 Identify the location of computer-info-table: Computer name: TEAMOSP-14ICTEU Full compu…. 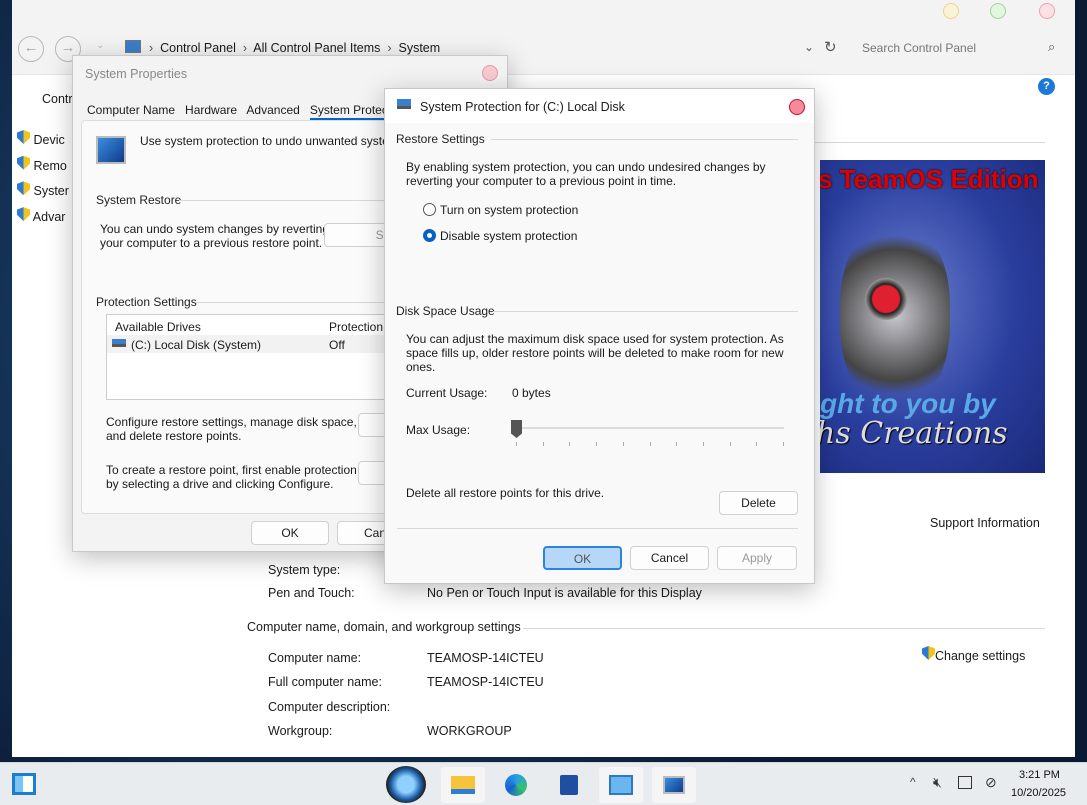
(406, 694).